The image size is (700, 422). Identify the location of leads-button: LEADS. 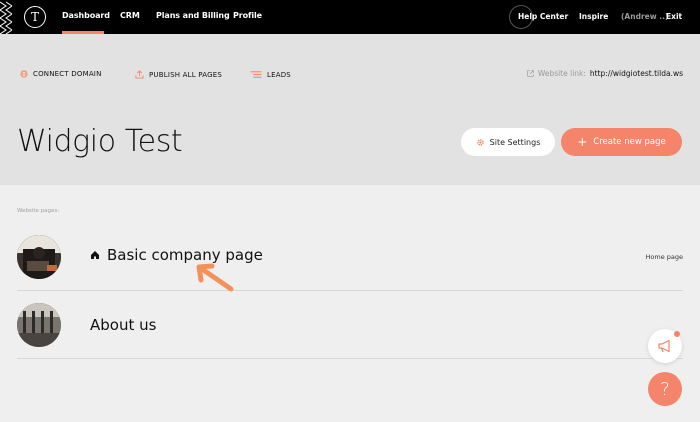
(270, 74).